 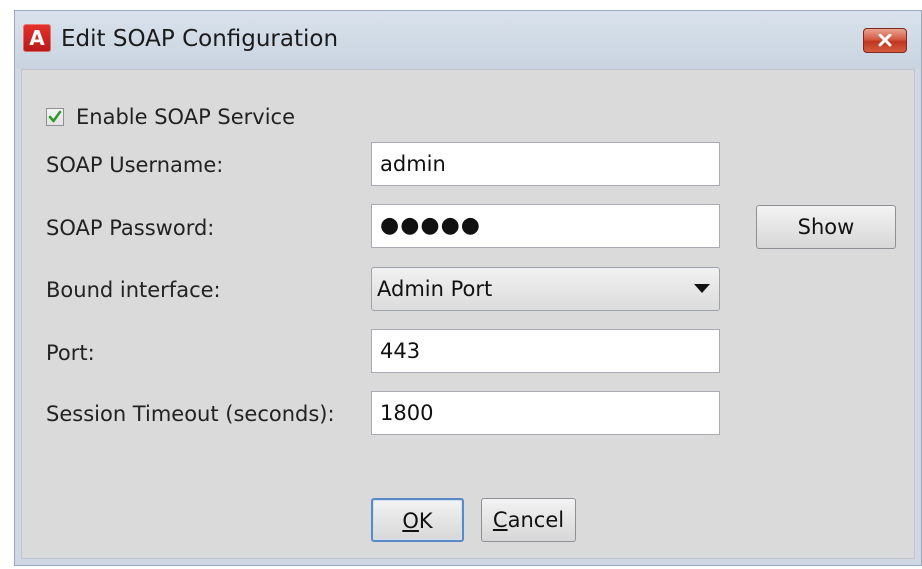 I want to click on soap-password-input: ●●●●●, so click(x=545, y=226).